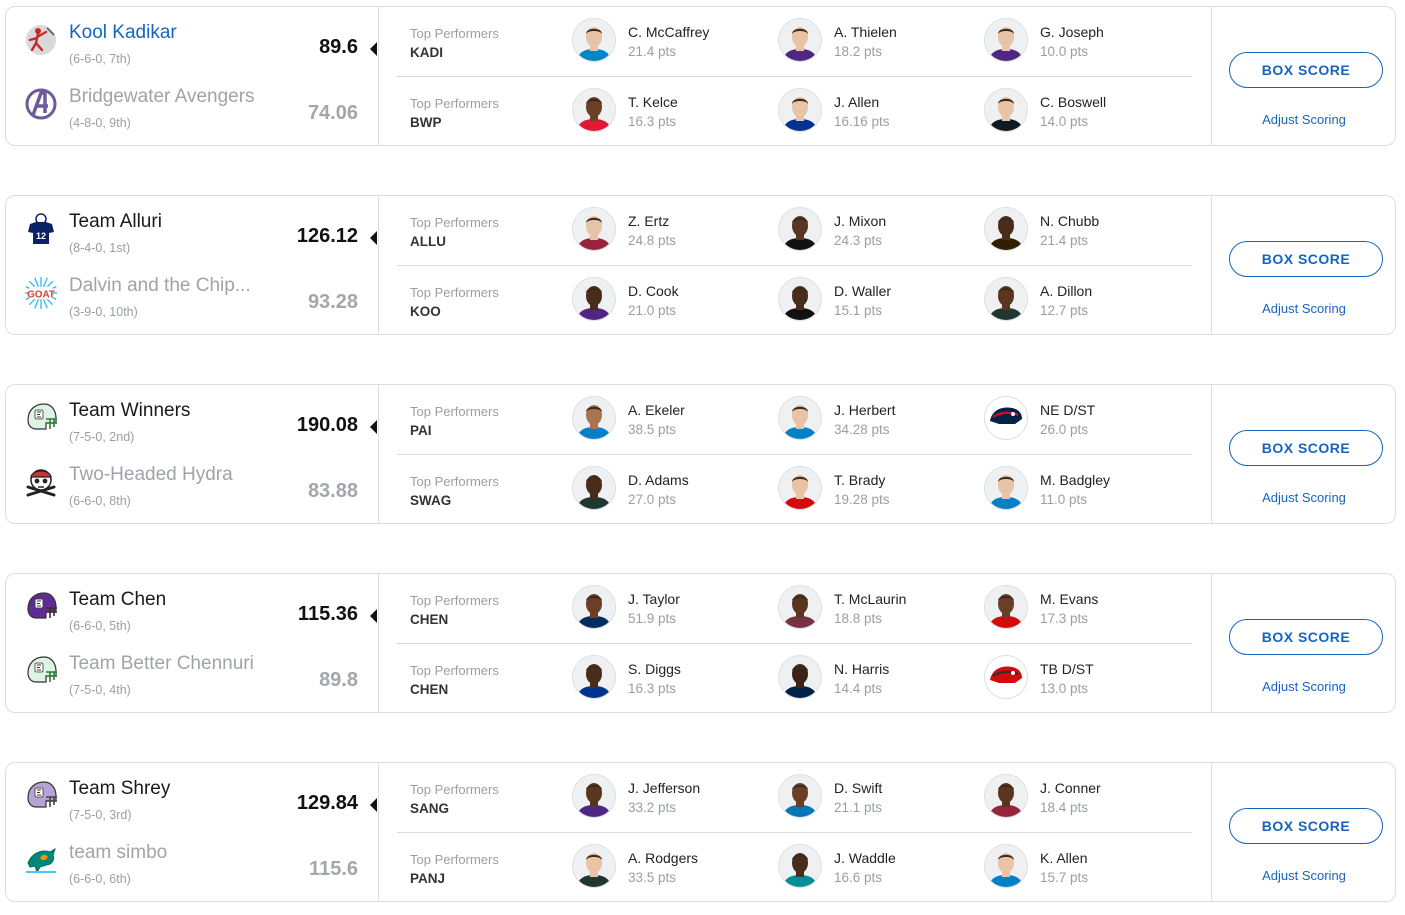 The width and height of the screenshot is (1405, 915). Describe the element at coordinates (123, 33) in the screenshot. I see `team-name: Kool Kadikar` at that location.